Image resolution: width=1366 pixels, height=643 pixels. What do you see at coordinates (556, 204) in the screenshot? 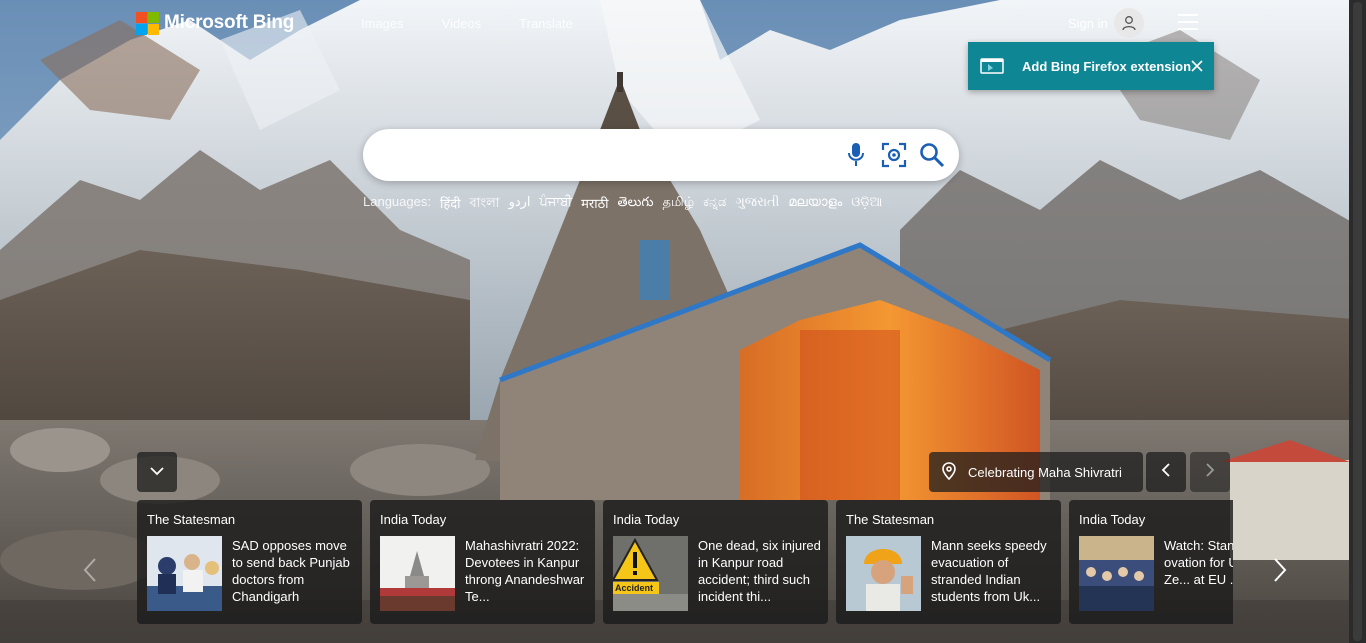
I see `language-link-punjabi: ਪੰਜਾਬੀ` at bounding box center [556, 204].